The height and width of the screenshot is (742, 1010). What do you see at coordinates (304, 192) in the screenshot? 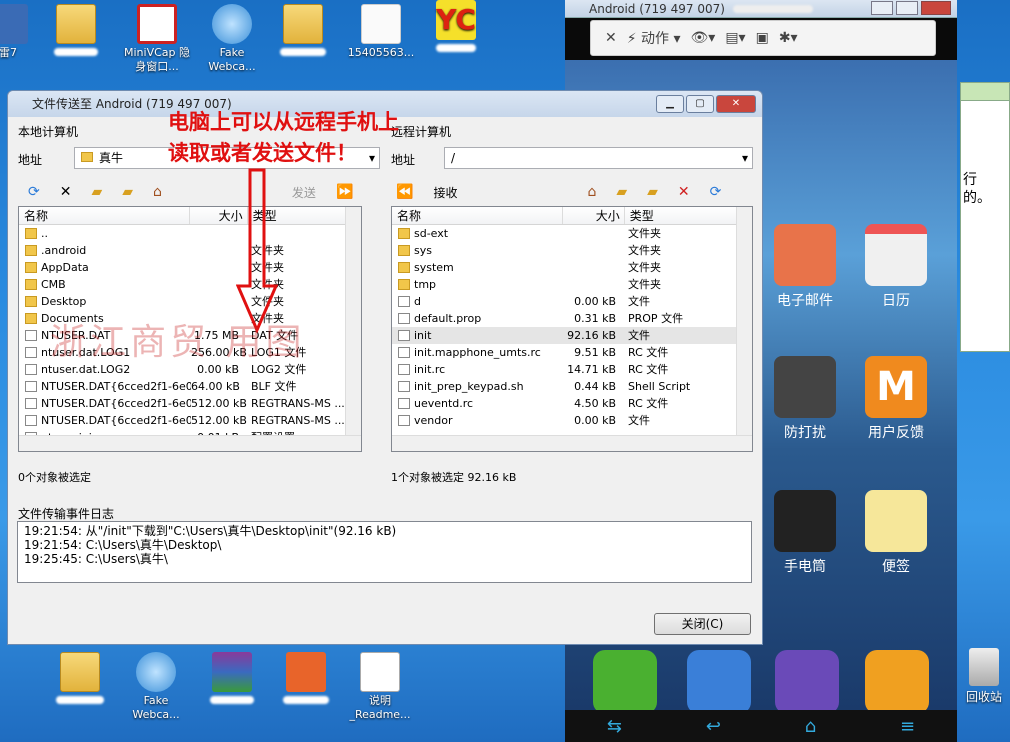
I see `send-button: 发送` at bounding box center [304, 192].